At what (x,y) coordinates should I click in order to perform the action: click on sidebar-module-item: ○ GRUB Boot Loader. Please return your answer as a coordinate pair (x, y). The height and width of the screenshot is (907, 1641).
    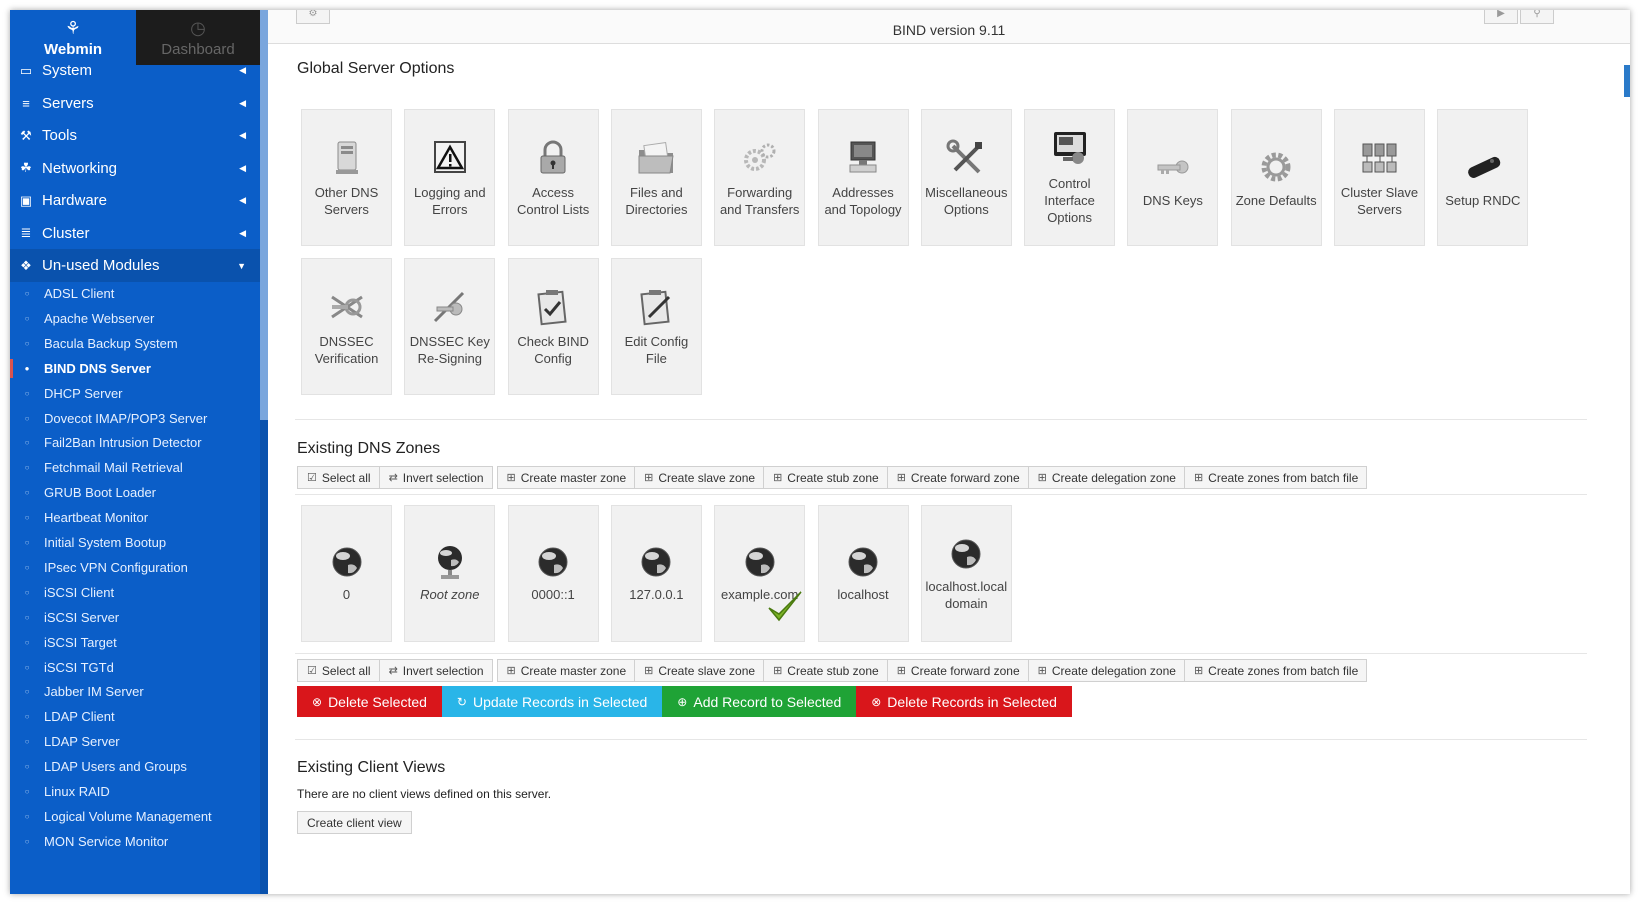
    Looking at the image, I should click on (135, 492).